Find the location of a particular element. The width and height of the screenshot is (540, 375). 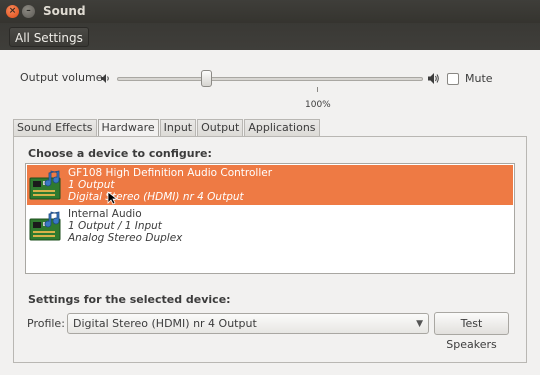

output-volume-row: Output volume: Mute is located at coordinates (270, 80).